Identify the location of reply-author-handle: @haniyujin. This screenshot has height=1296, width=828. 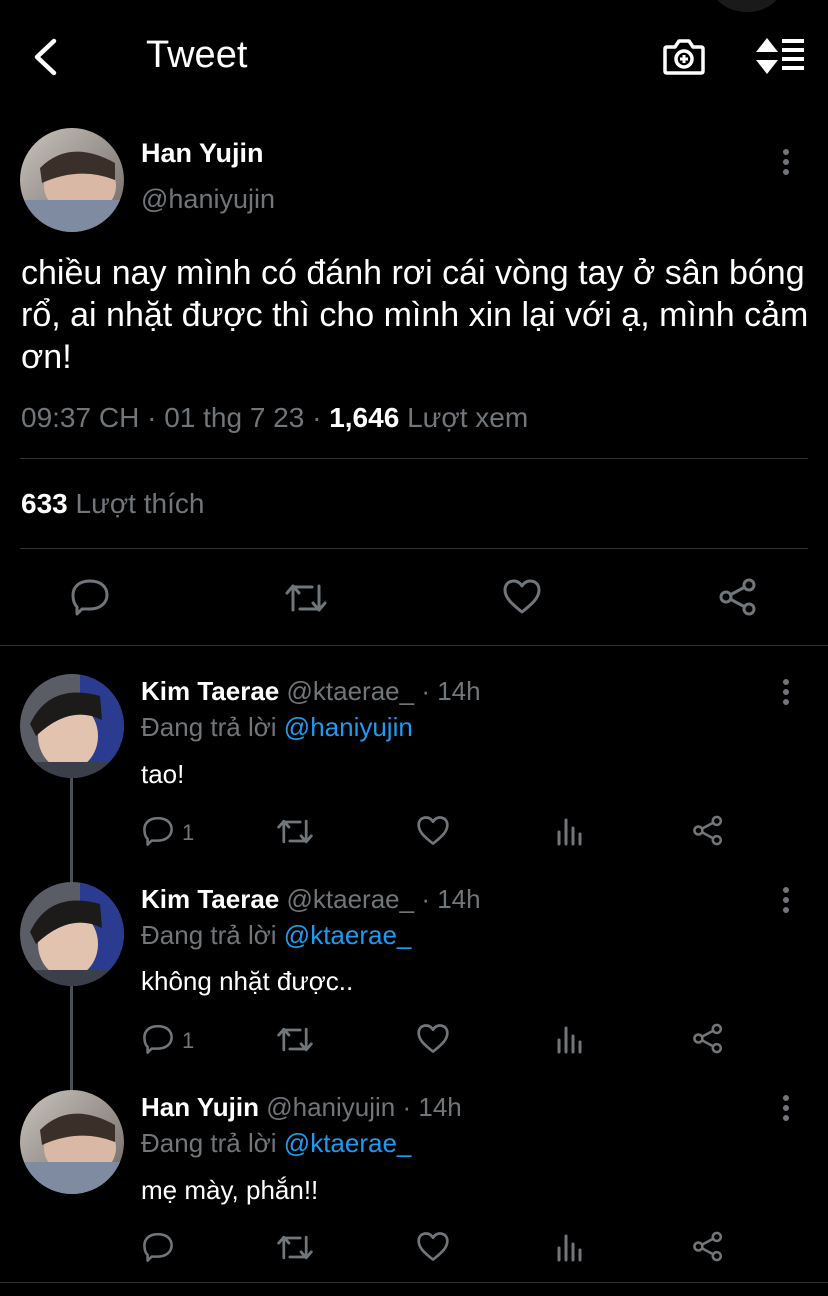
(330, 1107).